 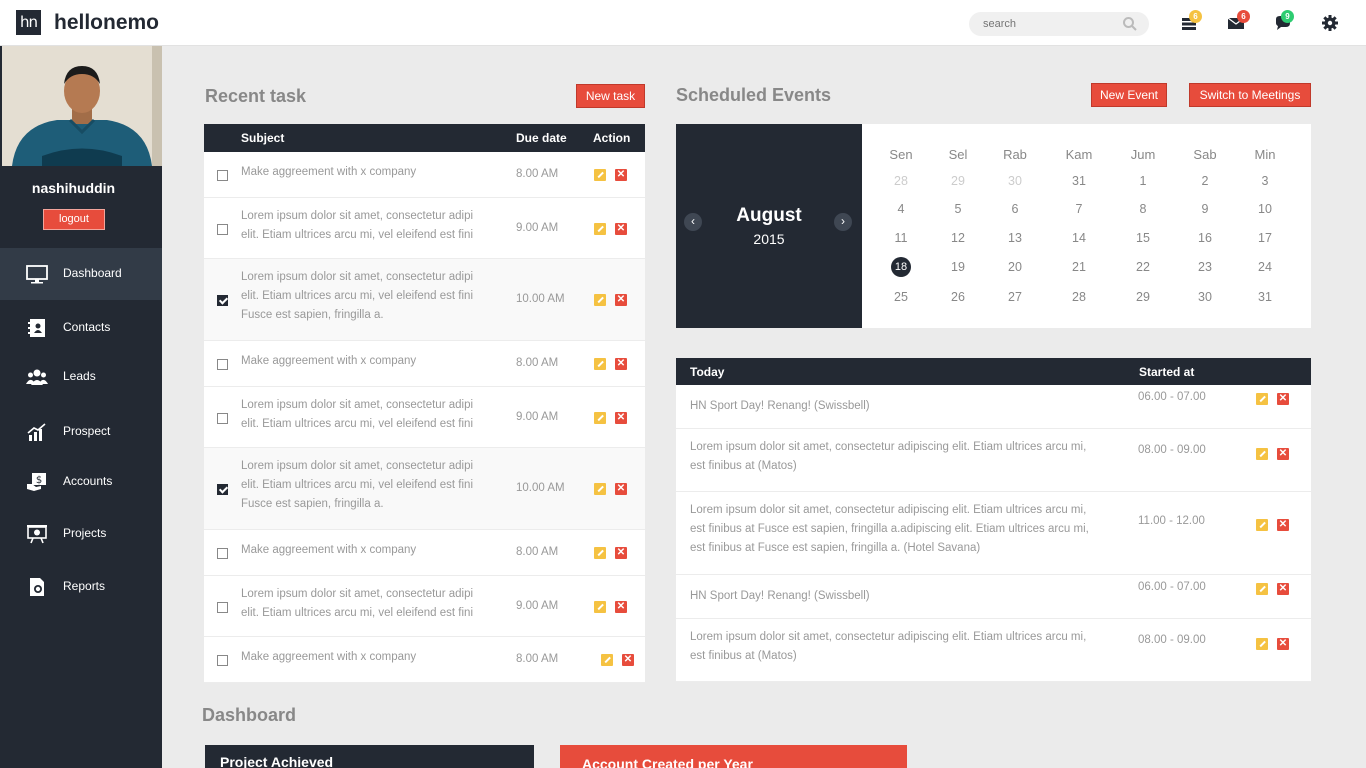 What do you see at coordinates (1015, 238) in the screenshot?
I see `calendar-day: 13` at bounding box center [1015, 238].